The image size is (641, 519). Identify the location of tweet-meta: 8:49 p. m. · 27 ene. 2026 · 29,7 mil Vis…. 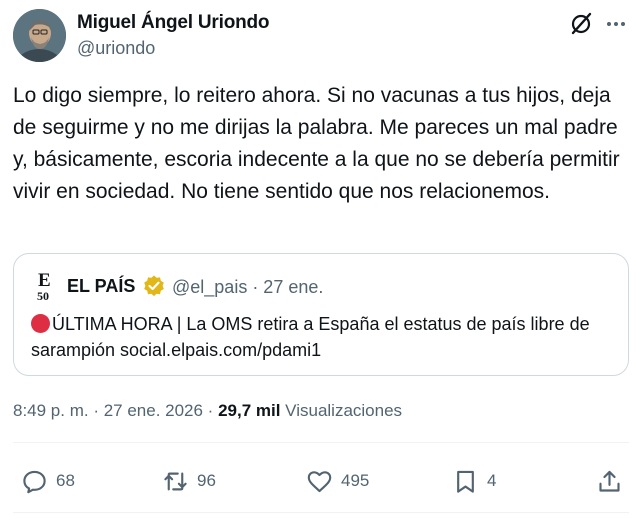
(207, 411).